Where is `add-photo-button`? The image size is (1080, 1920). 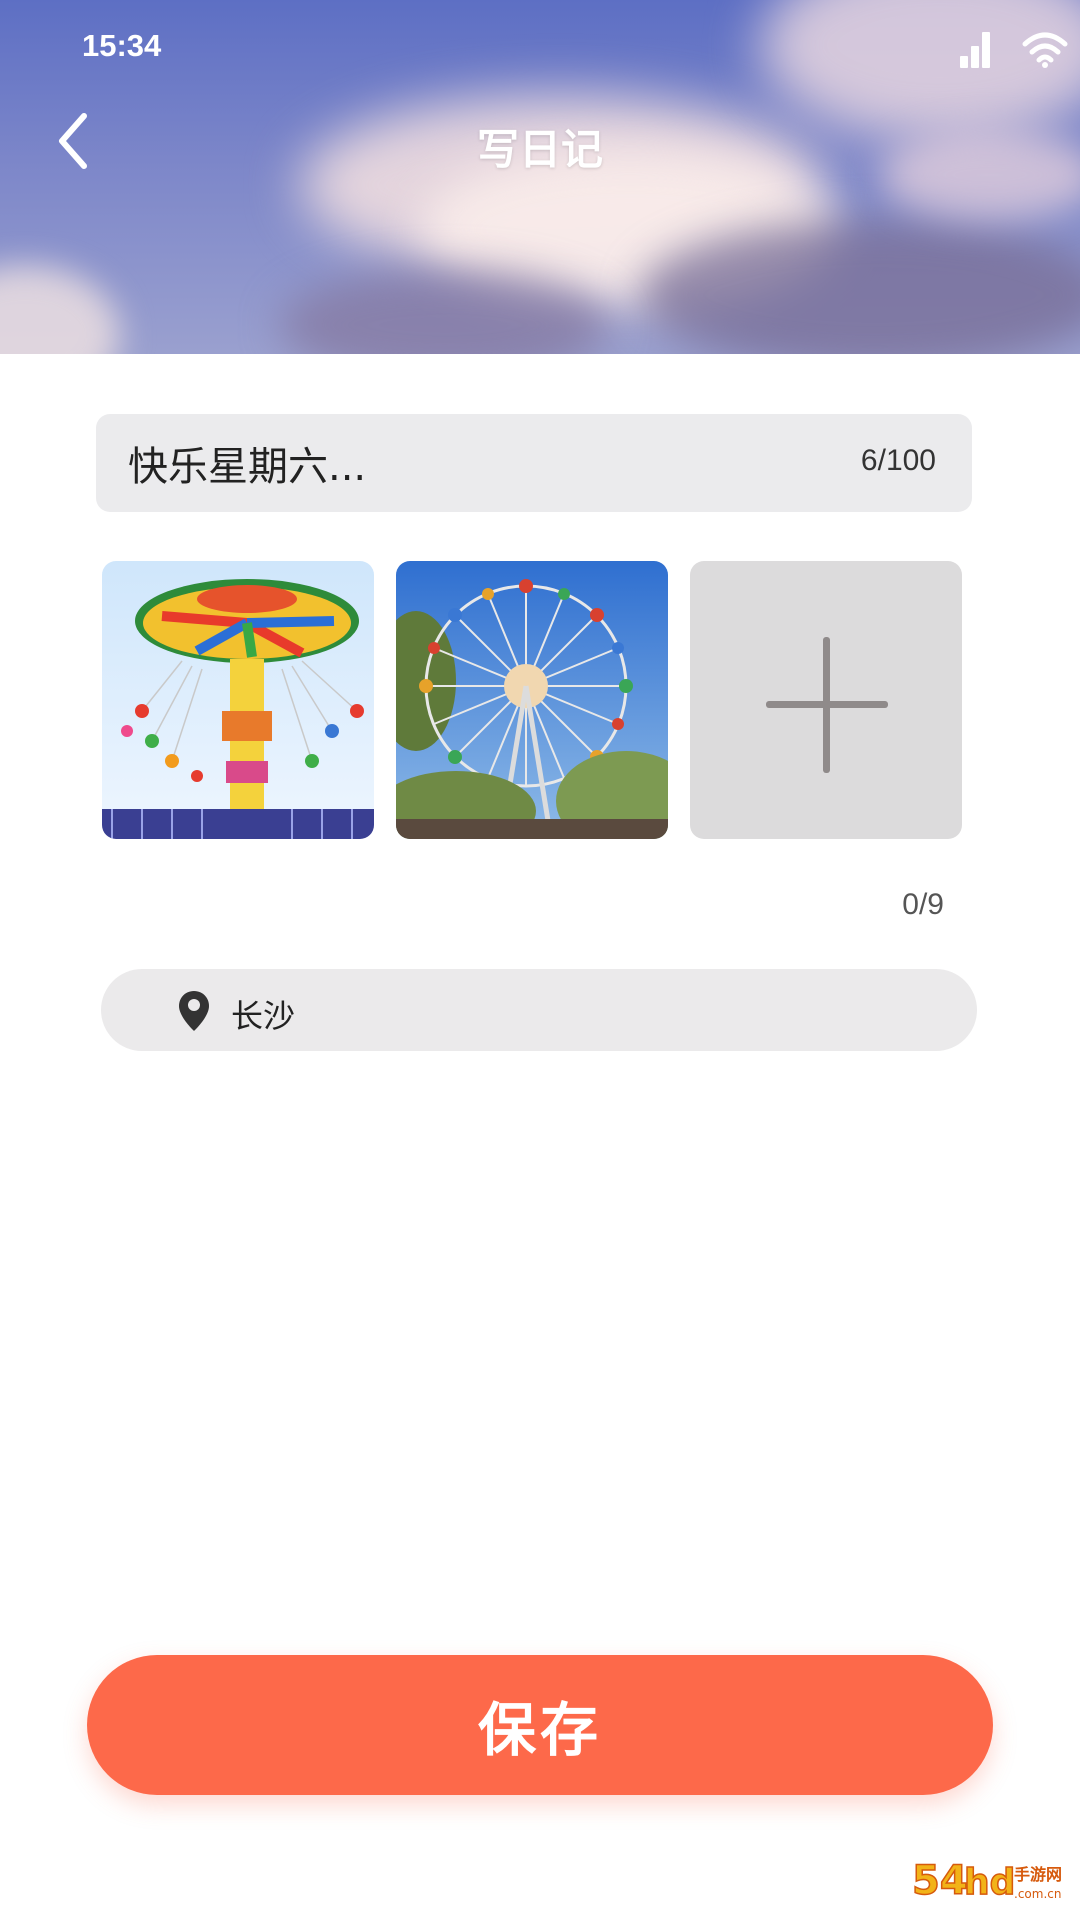
add-photo-button is located at coordinates (826, 700).